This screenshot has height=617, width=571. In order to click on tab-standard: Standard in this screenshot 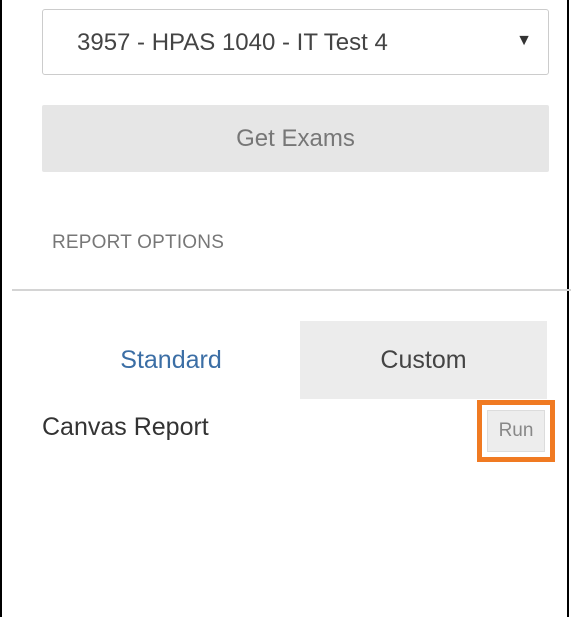, I will do `click(171, 360)`.